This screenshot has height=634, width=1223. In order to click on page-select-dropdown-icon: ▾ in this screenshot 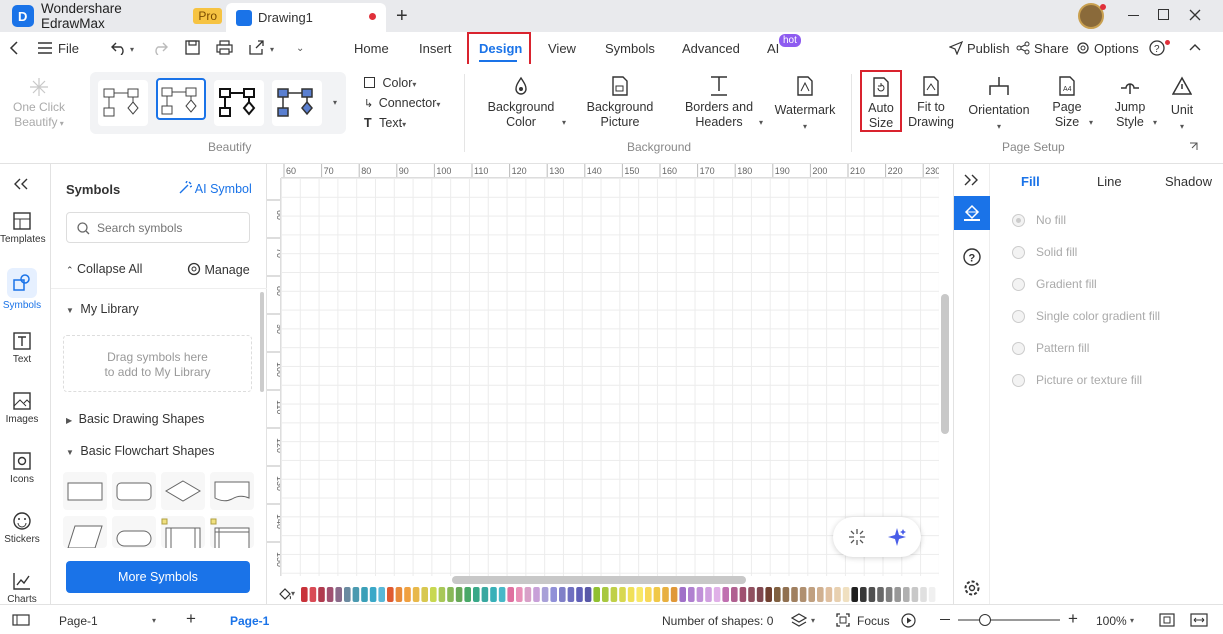, I will do `click(154, 620)`.